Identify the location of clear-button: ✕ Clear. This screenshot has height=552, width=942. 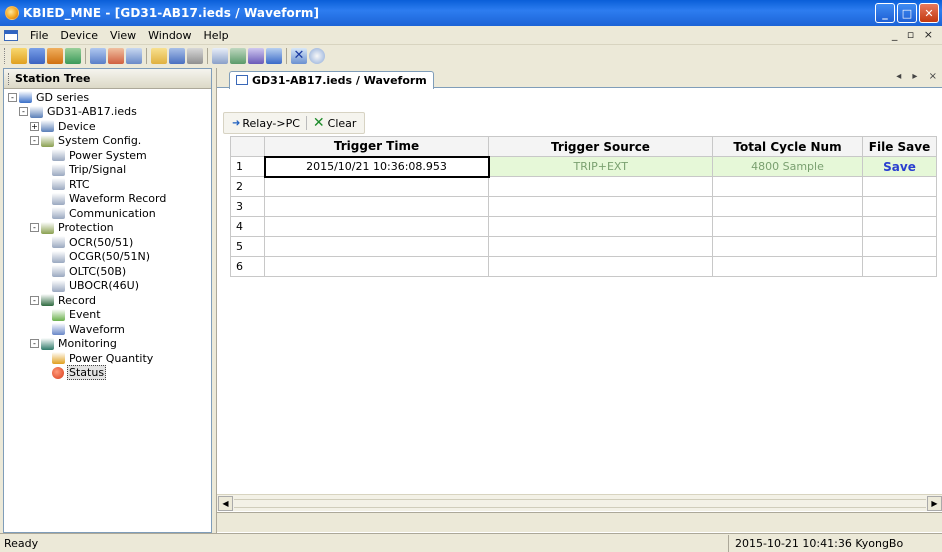
(335, 123).